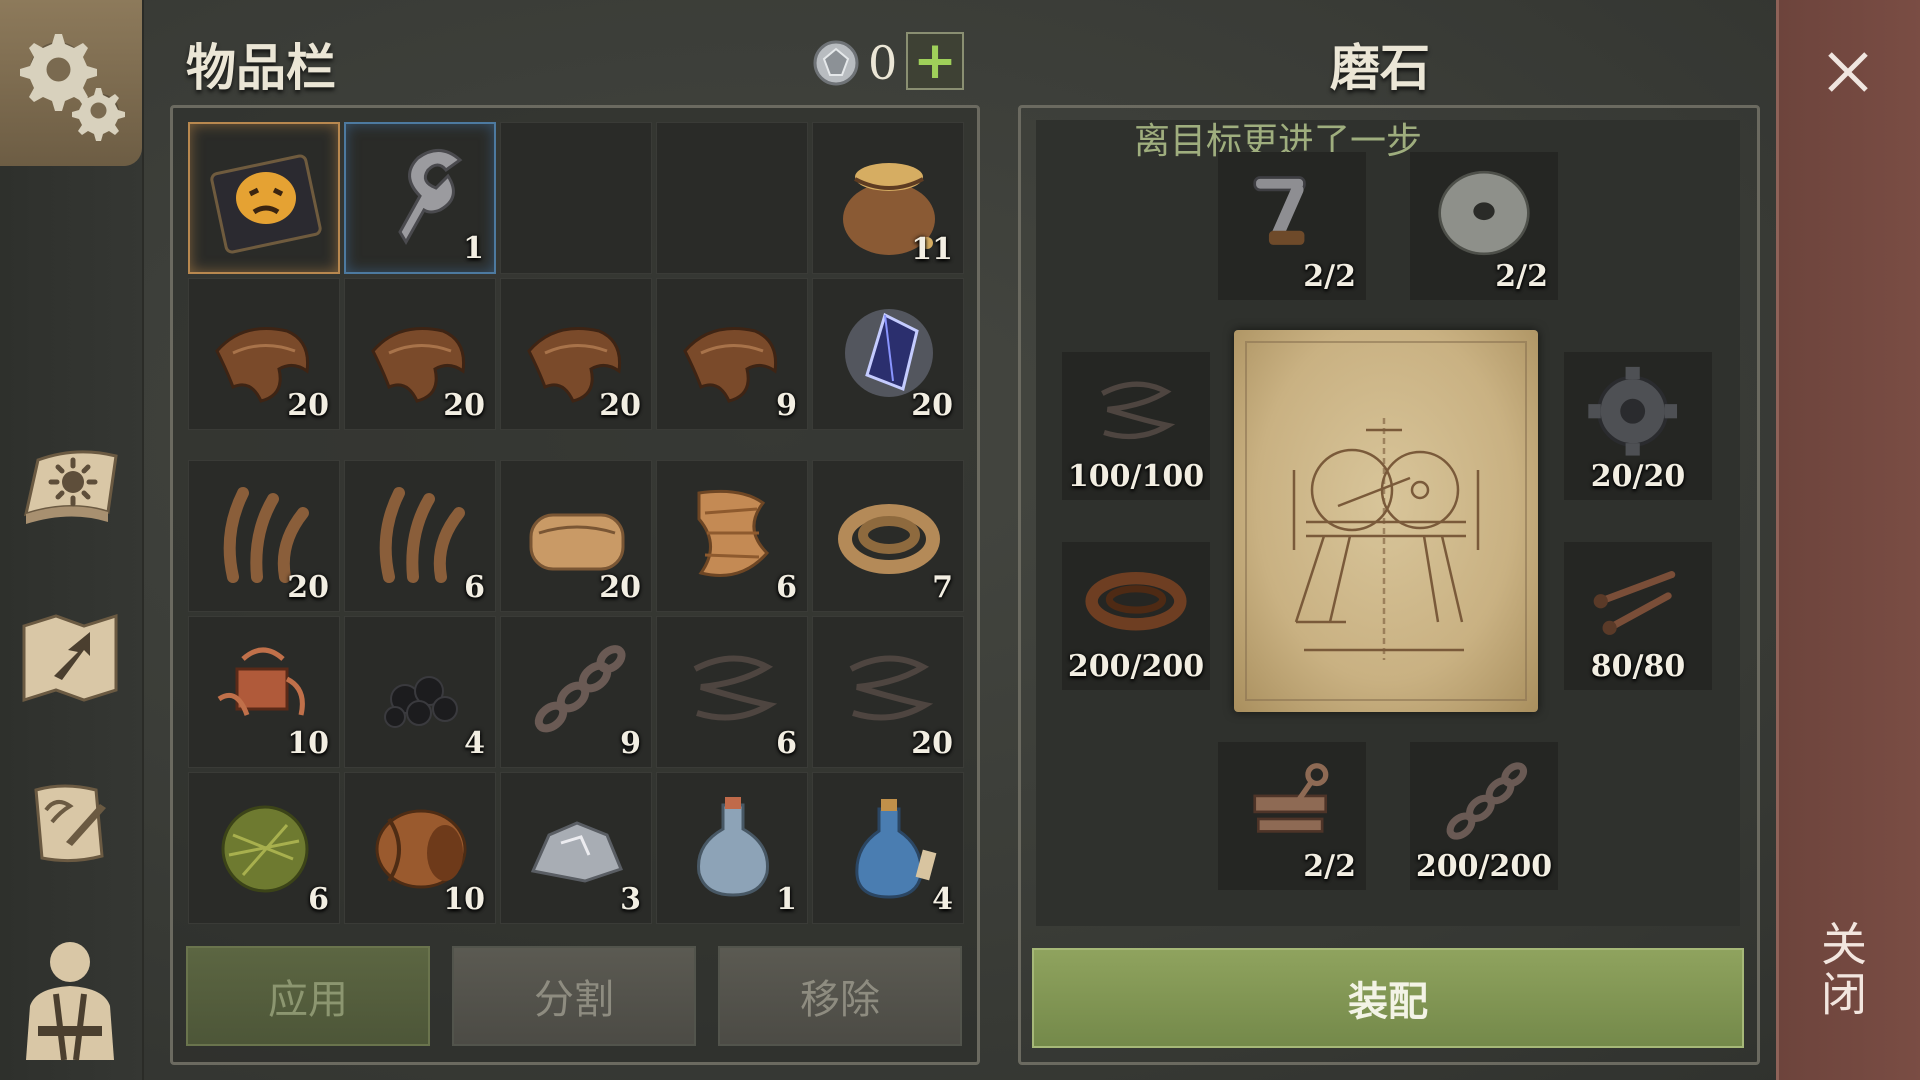  I want to click on leather-strap-icon, so click(1136, 601).